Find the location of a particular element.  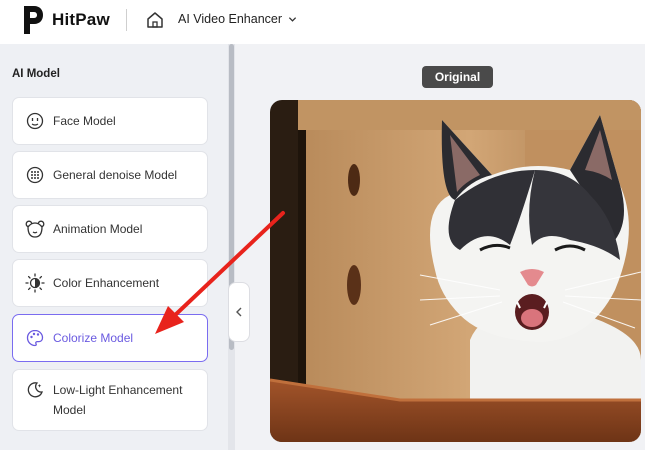

model-color-enhancement: Color Enhancement is located at coordinates (110, 283).